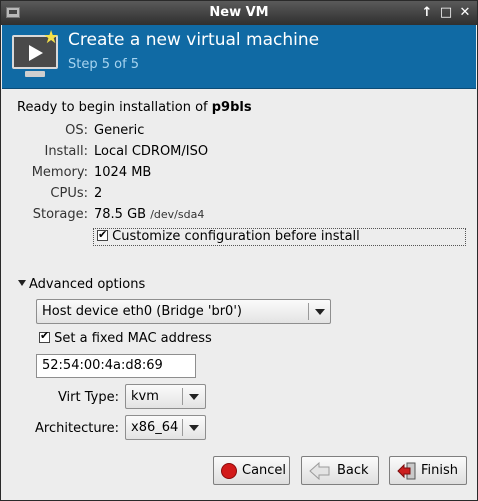 The height and width of the screenshot is (501, 478). Describe the element at coordinates (229, 471) in the screenshot. I see `stop-icon` at that location.